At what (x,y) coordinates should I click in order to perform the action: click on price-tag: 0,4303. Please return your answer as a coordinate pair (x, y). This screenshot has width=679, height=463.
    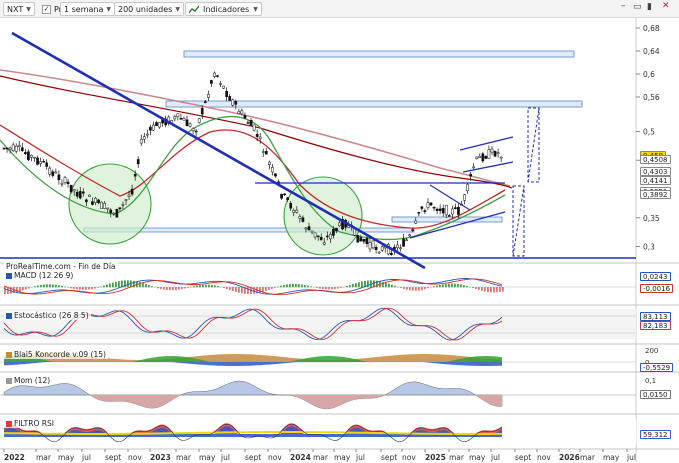
    Looking at the image, I should click on (655, 171).